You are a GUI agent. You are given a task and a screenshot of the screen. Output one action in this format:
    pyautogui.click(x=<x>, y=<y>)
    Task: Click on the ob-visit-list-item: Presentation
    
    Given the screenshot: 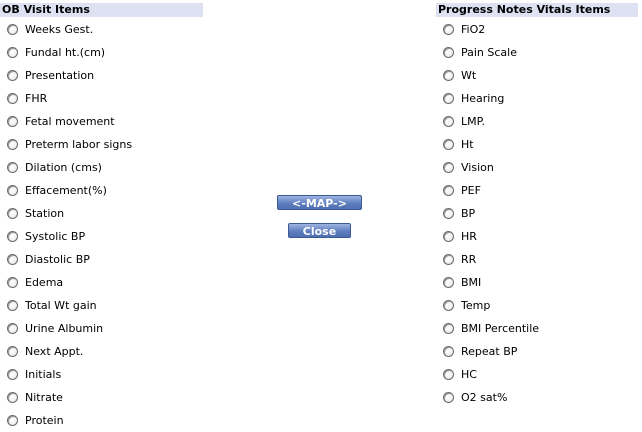 What is the action you would take?
    pyautogui.click(x=68, y=75)
    